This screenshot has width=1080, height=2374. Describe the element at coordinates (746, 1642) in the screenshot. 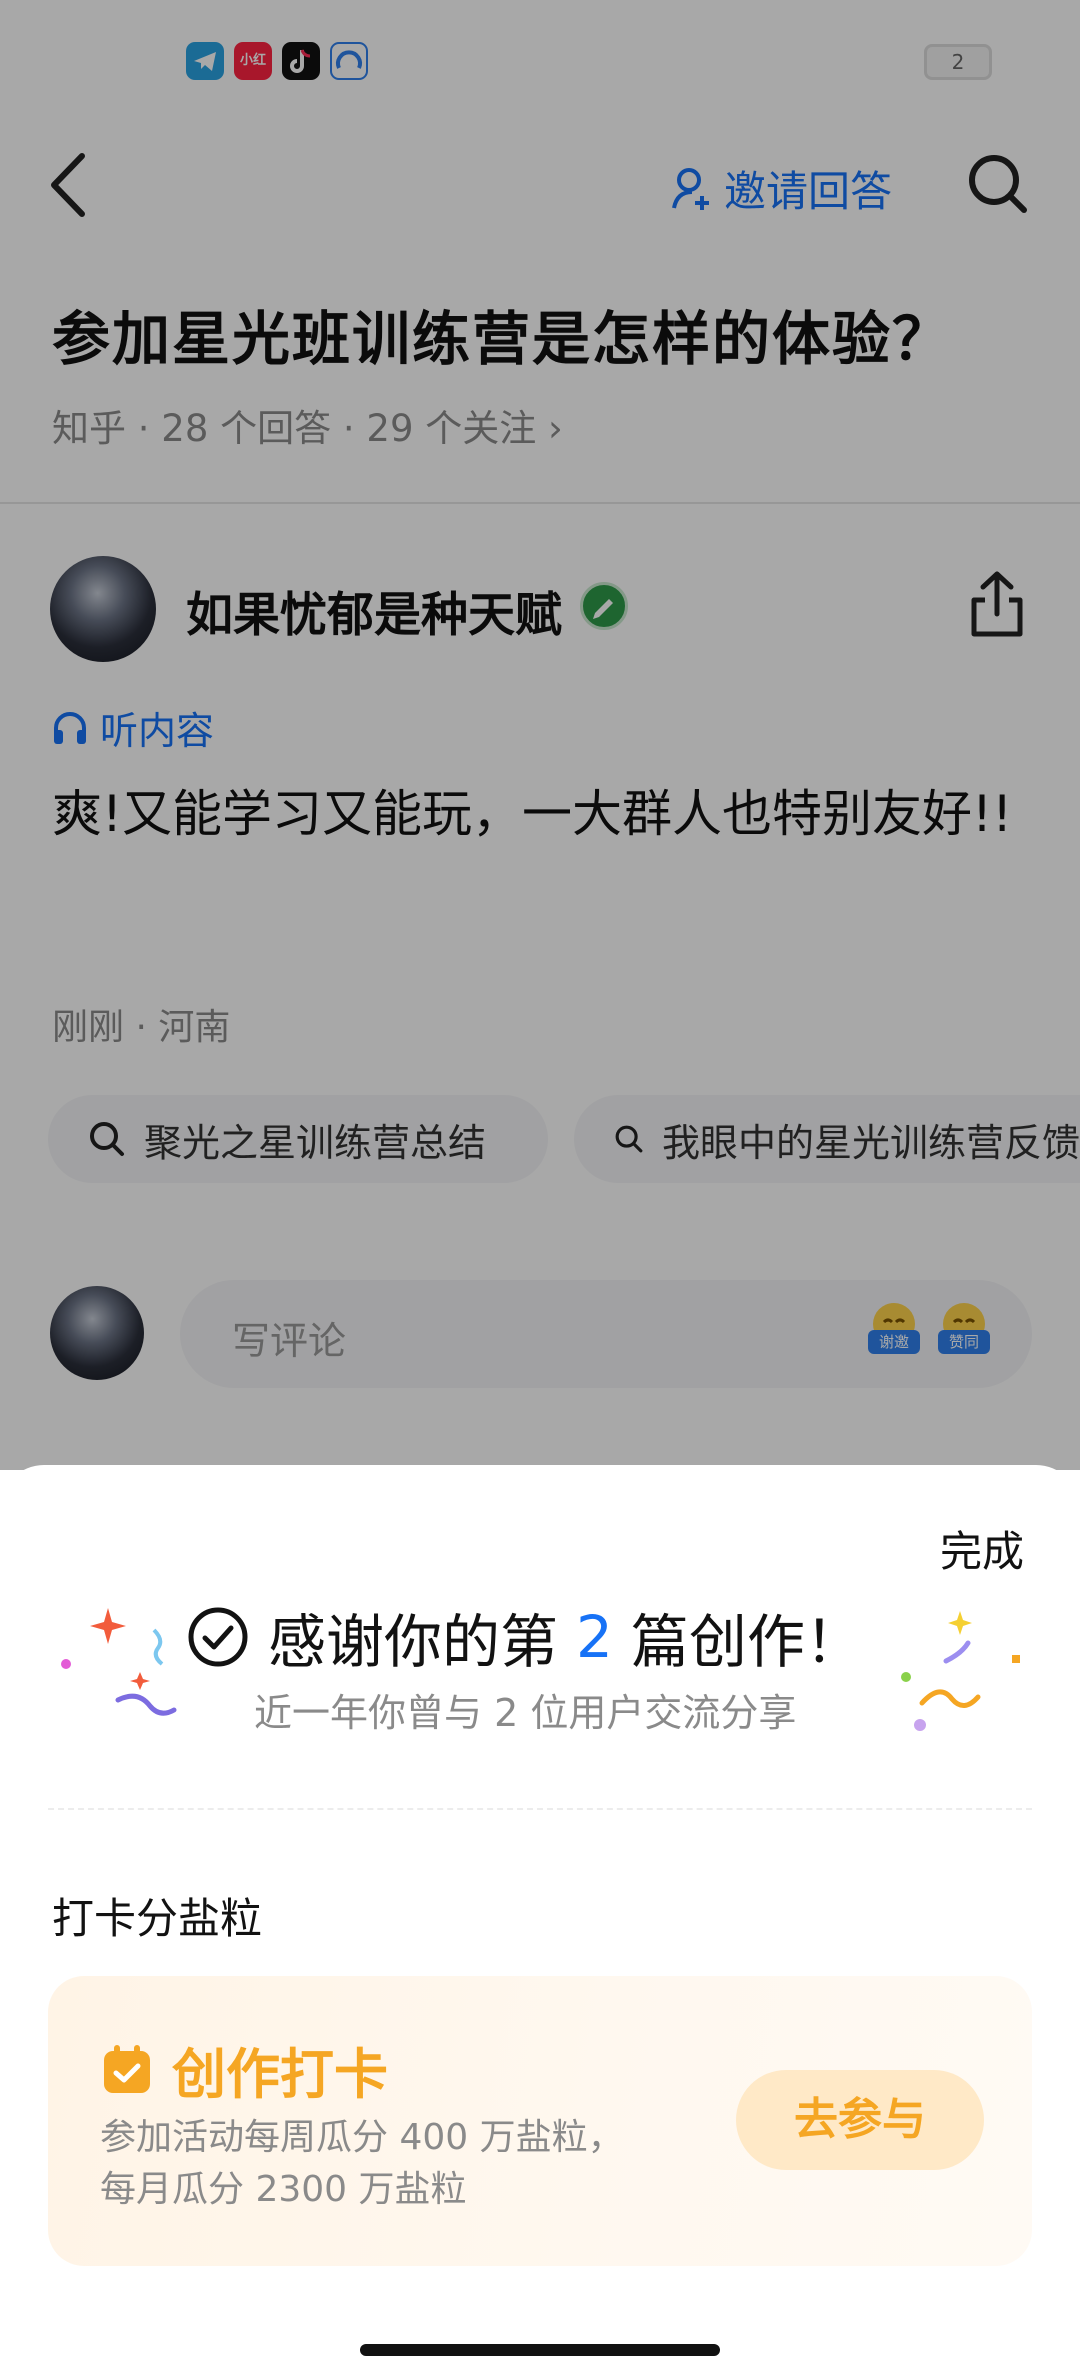

I see `thanks-suffix: 篇创作！` at that location.